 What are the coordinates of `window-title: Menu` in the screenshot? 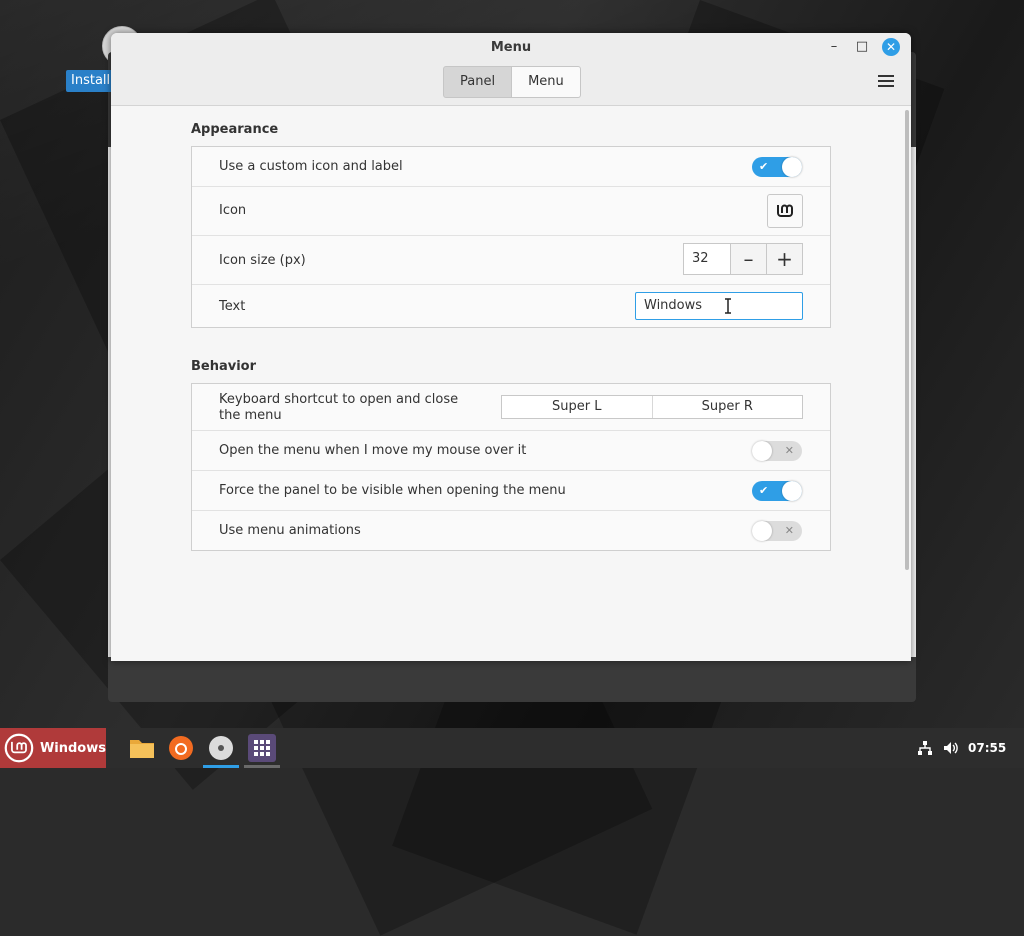 It's located at (511, 47).